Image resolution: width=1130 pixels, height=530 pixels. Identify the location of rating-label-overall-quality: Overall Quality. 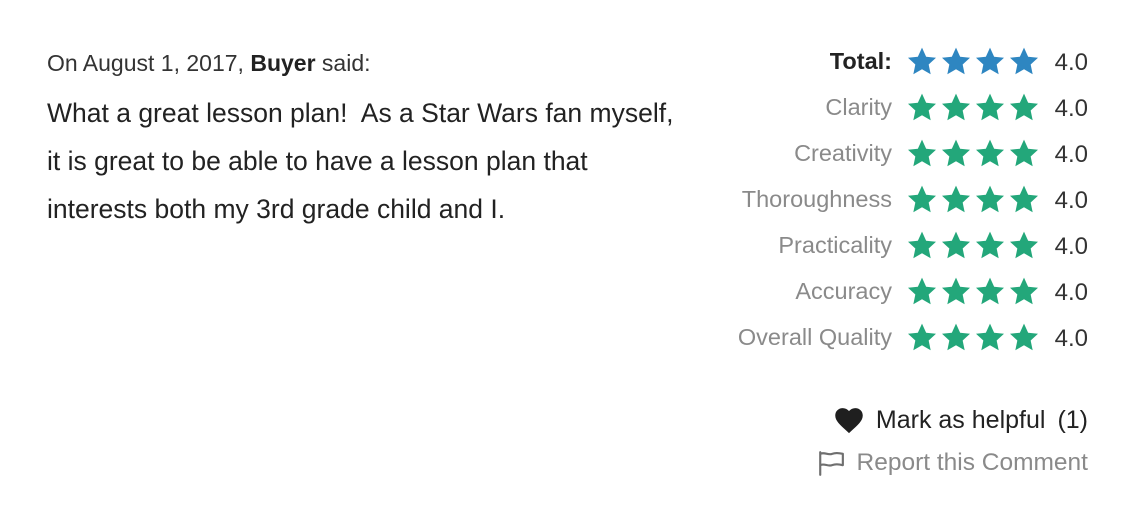
(814, 336).